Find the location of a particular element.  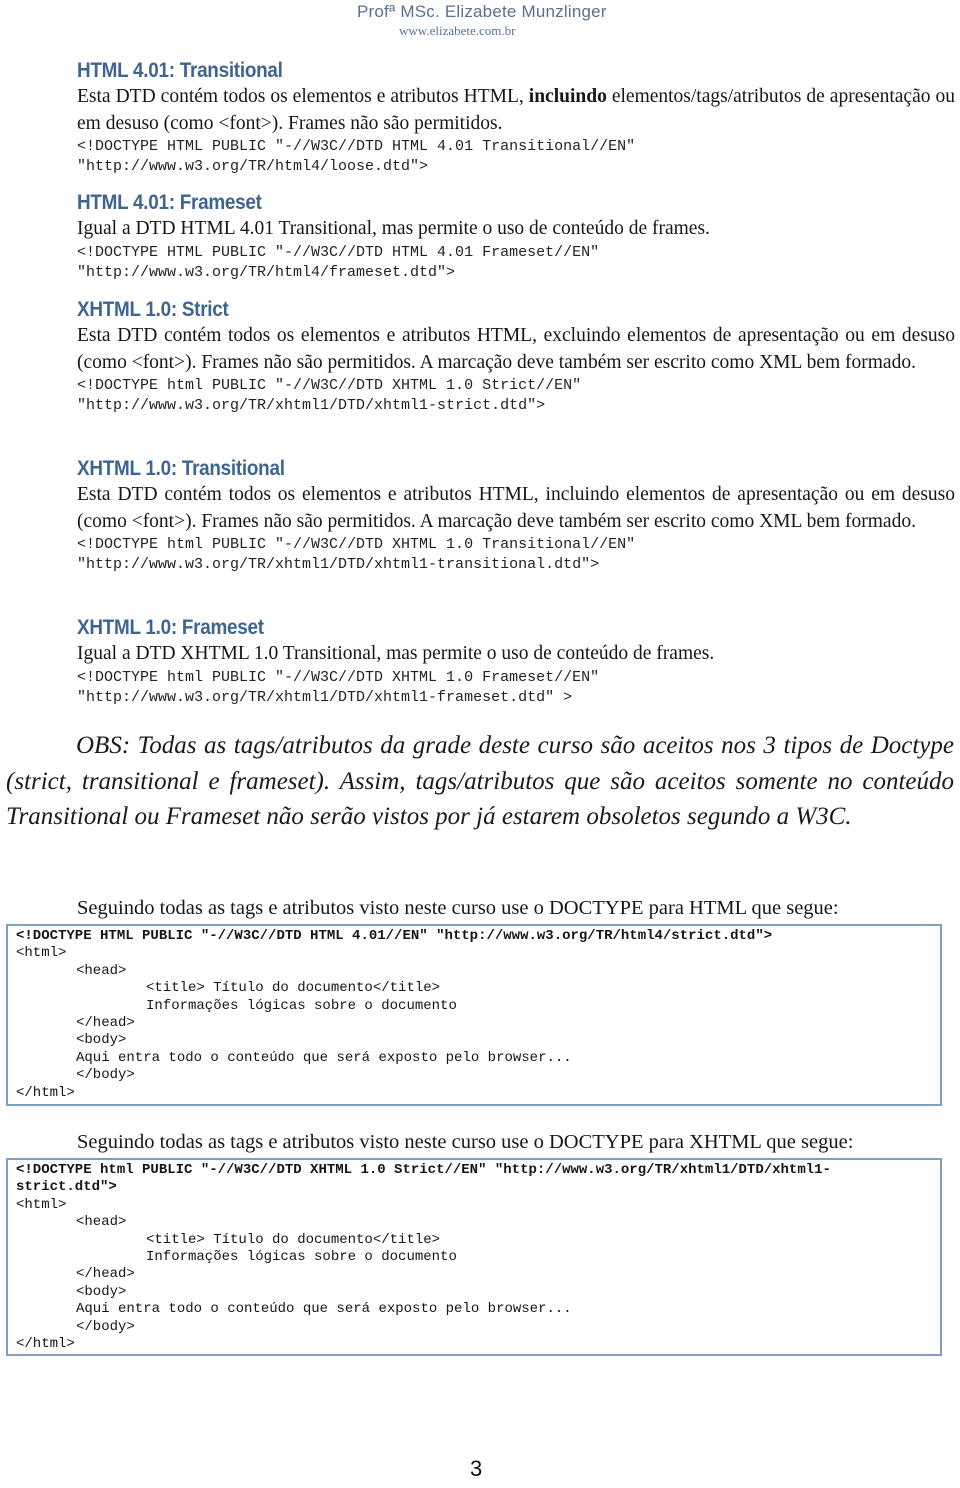

code-line: "http://www.w3.org/TR/html4/loose.dtd"> is located at coordinates (253, 166).